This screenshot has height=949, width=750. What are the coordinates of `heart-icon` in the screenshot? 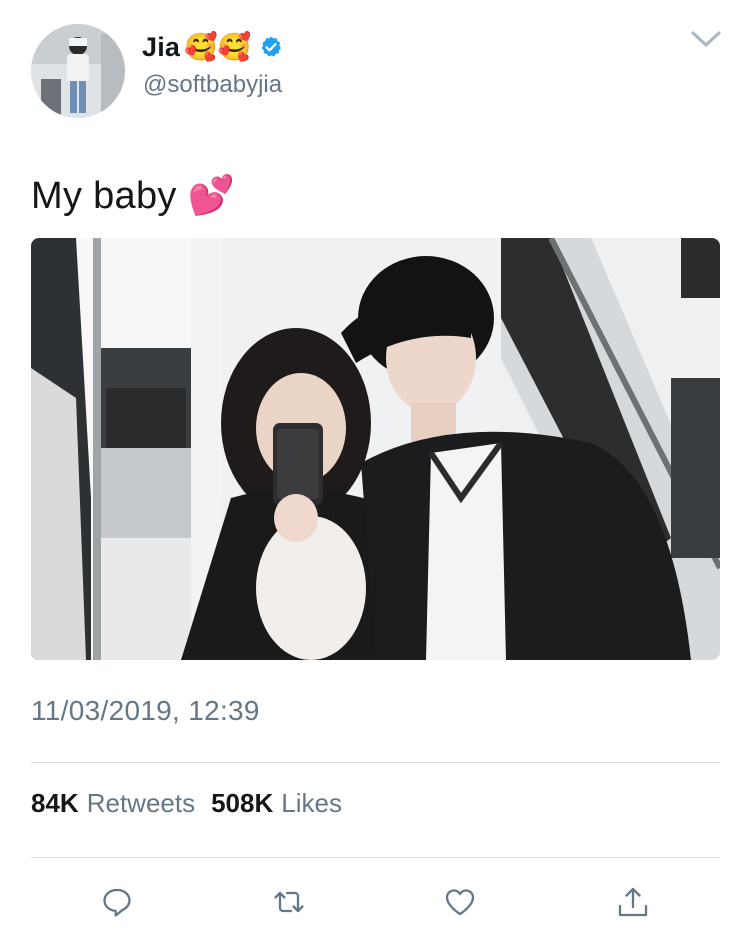 It's located at (460, 902).